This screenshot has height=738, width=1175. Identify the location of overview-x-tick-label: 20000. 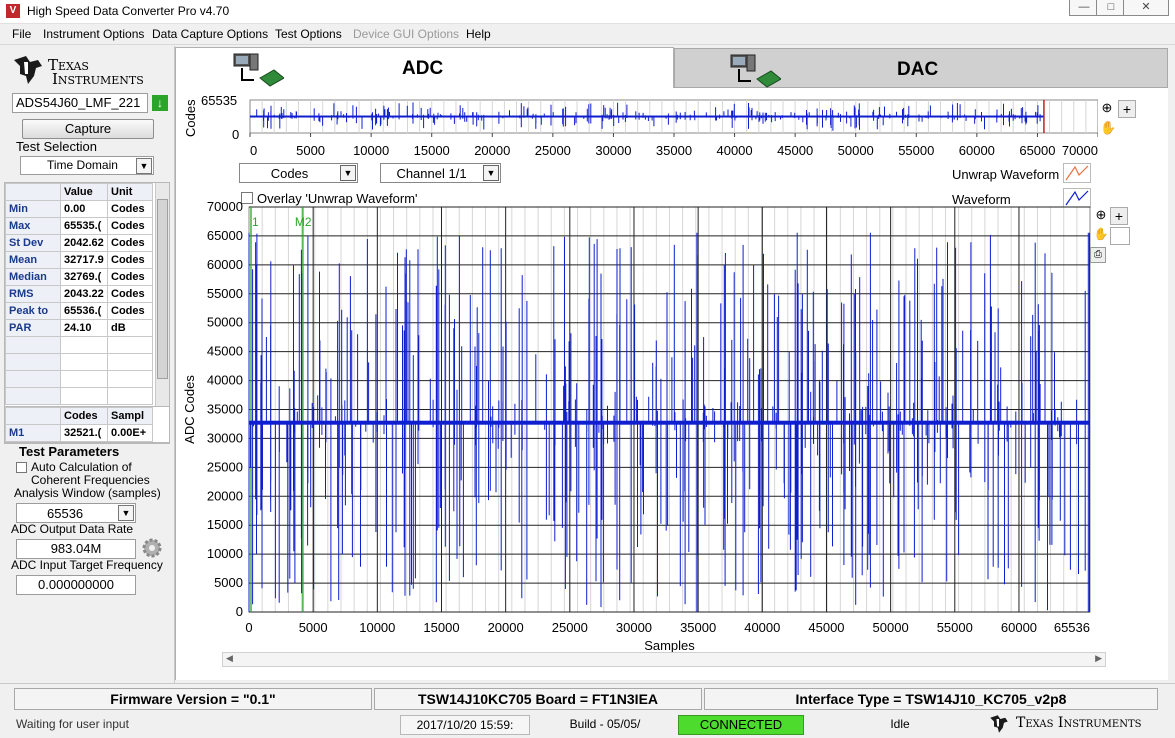
(492, 150).